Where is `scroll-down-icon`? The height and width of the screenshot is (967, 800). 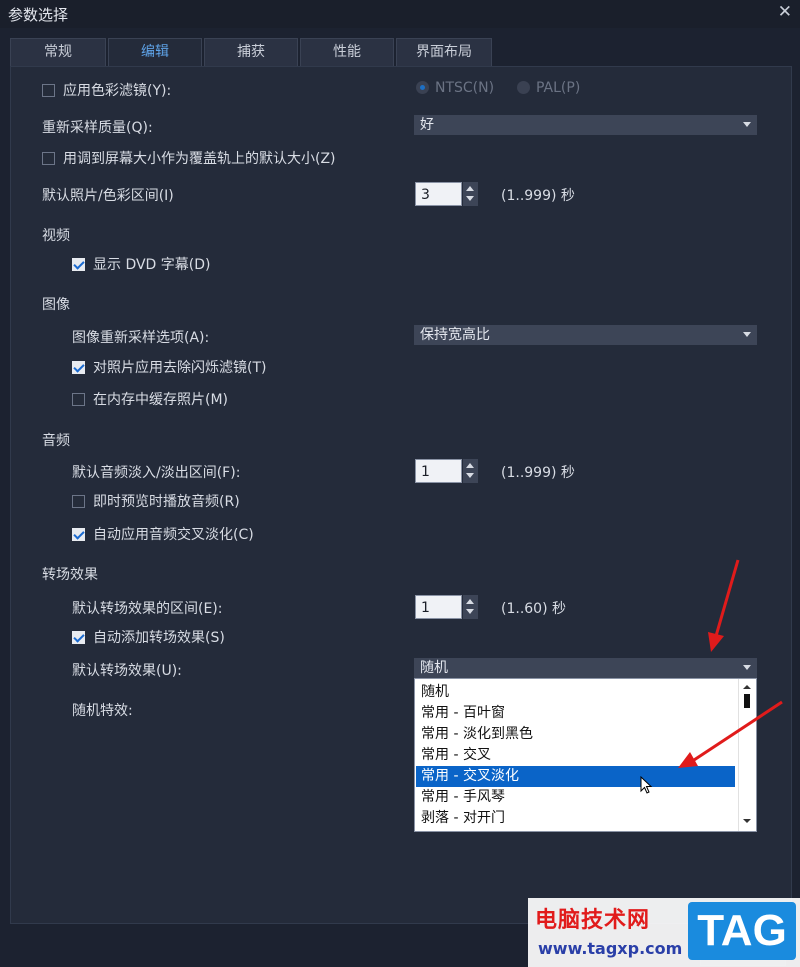
scroll-down-icon is located at coordinates (747, 821).